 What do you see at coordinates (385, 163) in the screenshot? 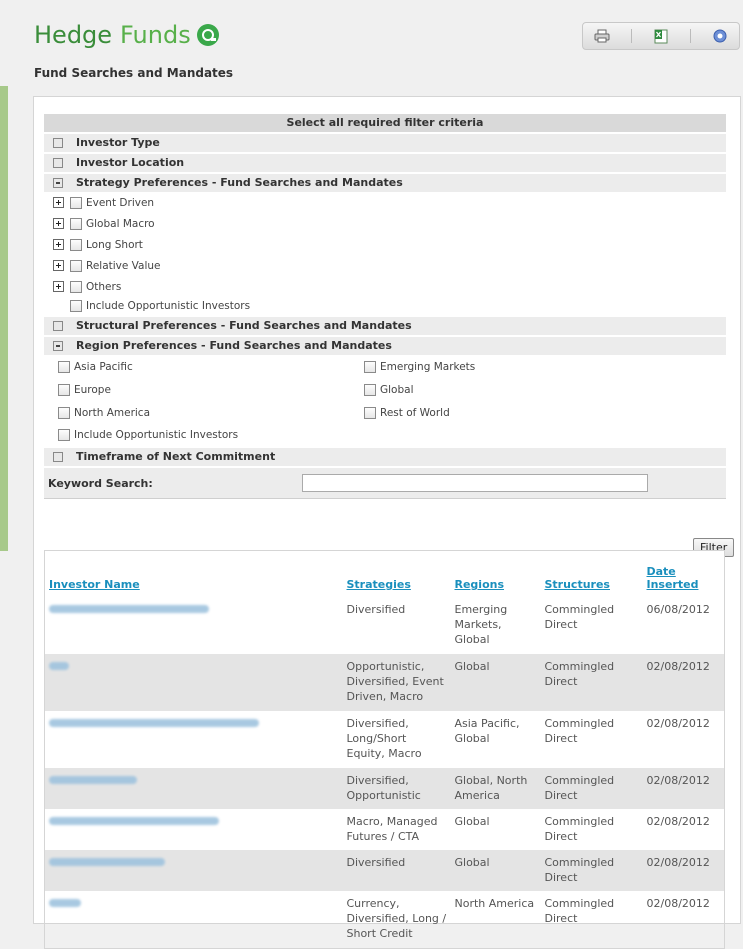
I see `section-investor-location: Investor Location` at bounding box center [385, 163].